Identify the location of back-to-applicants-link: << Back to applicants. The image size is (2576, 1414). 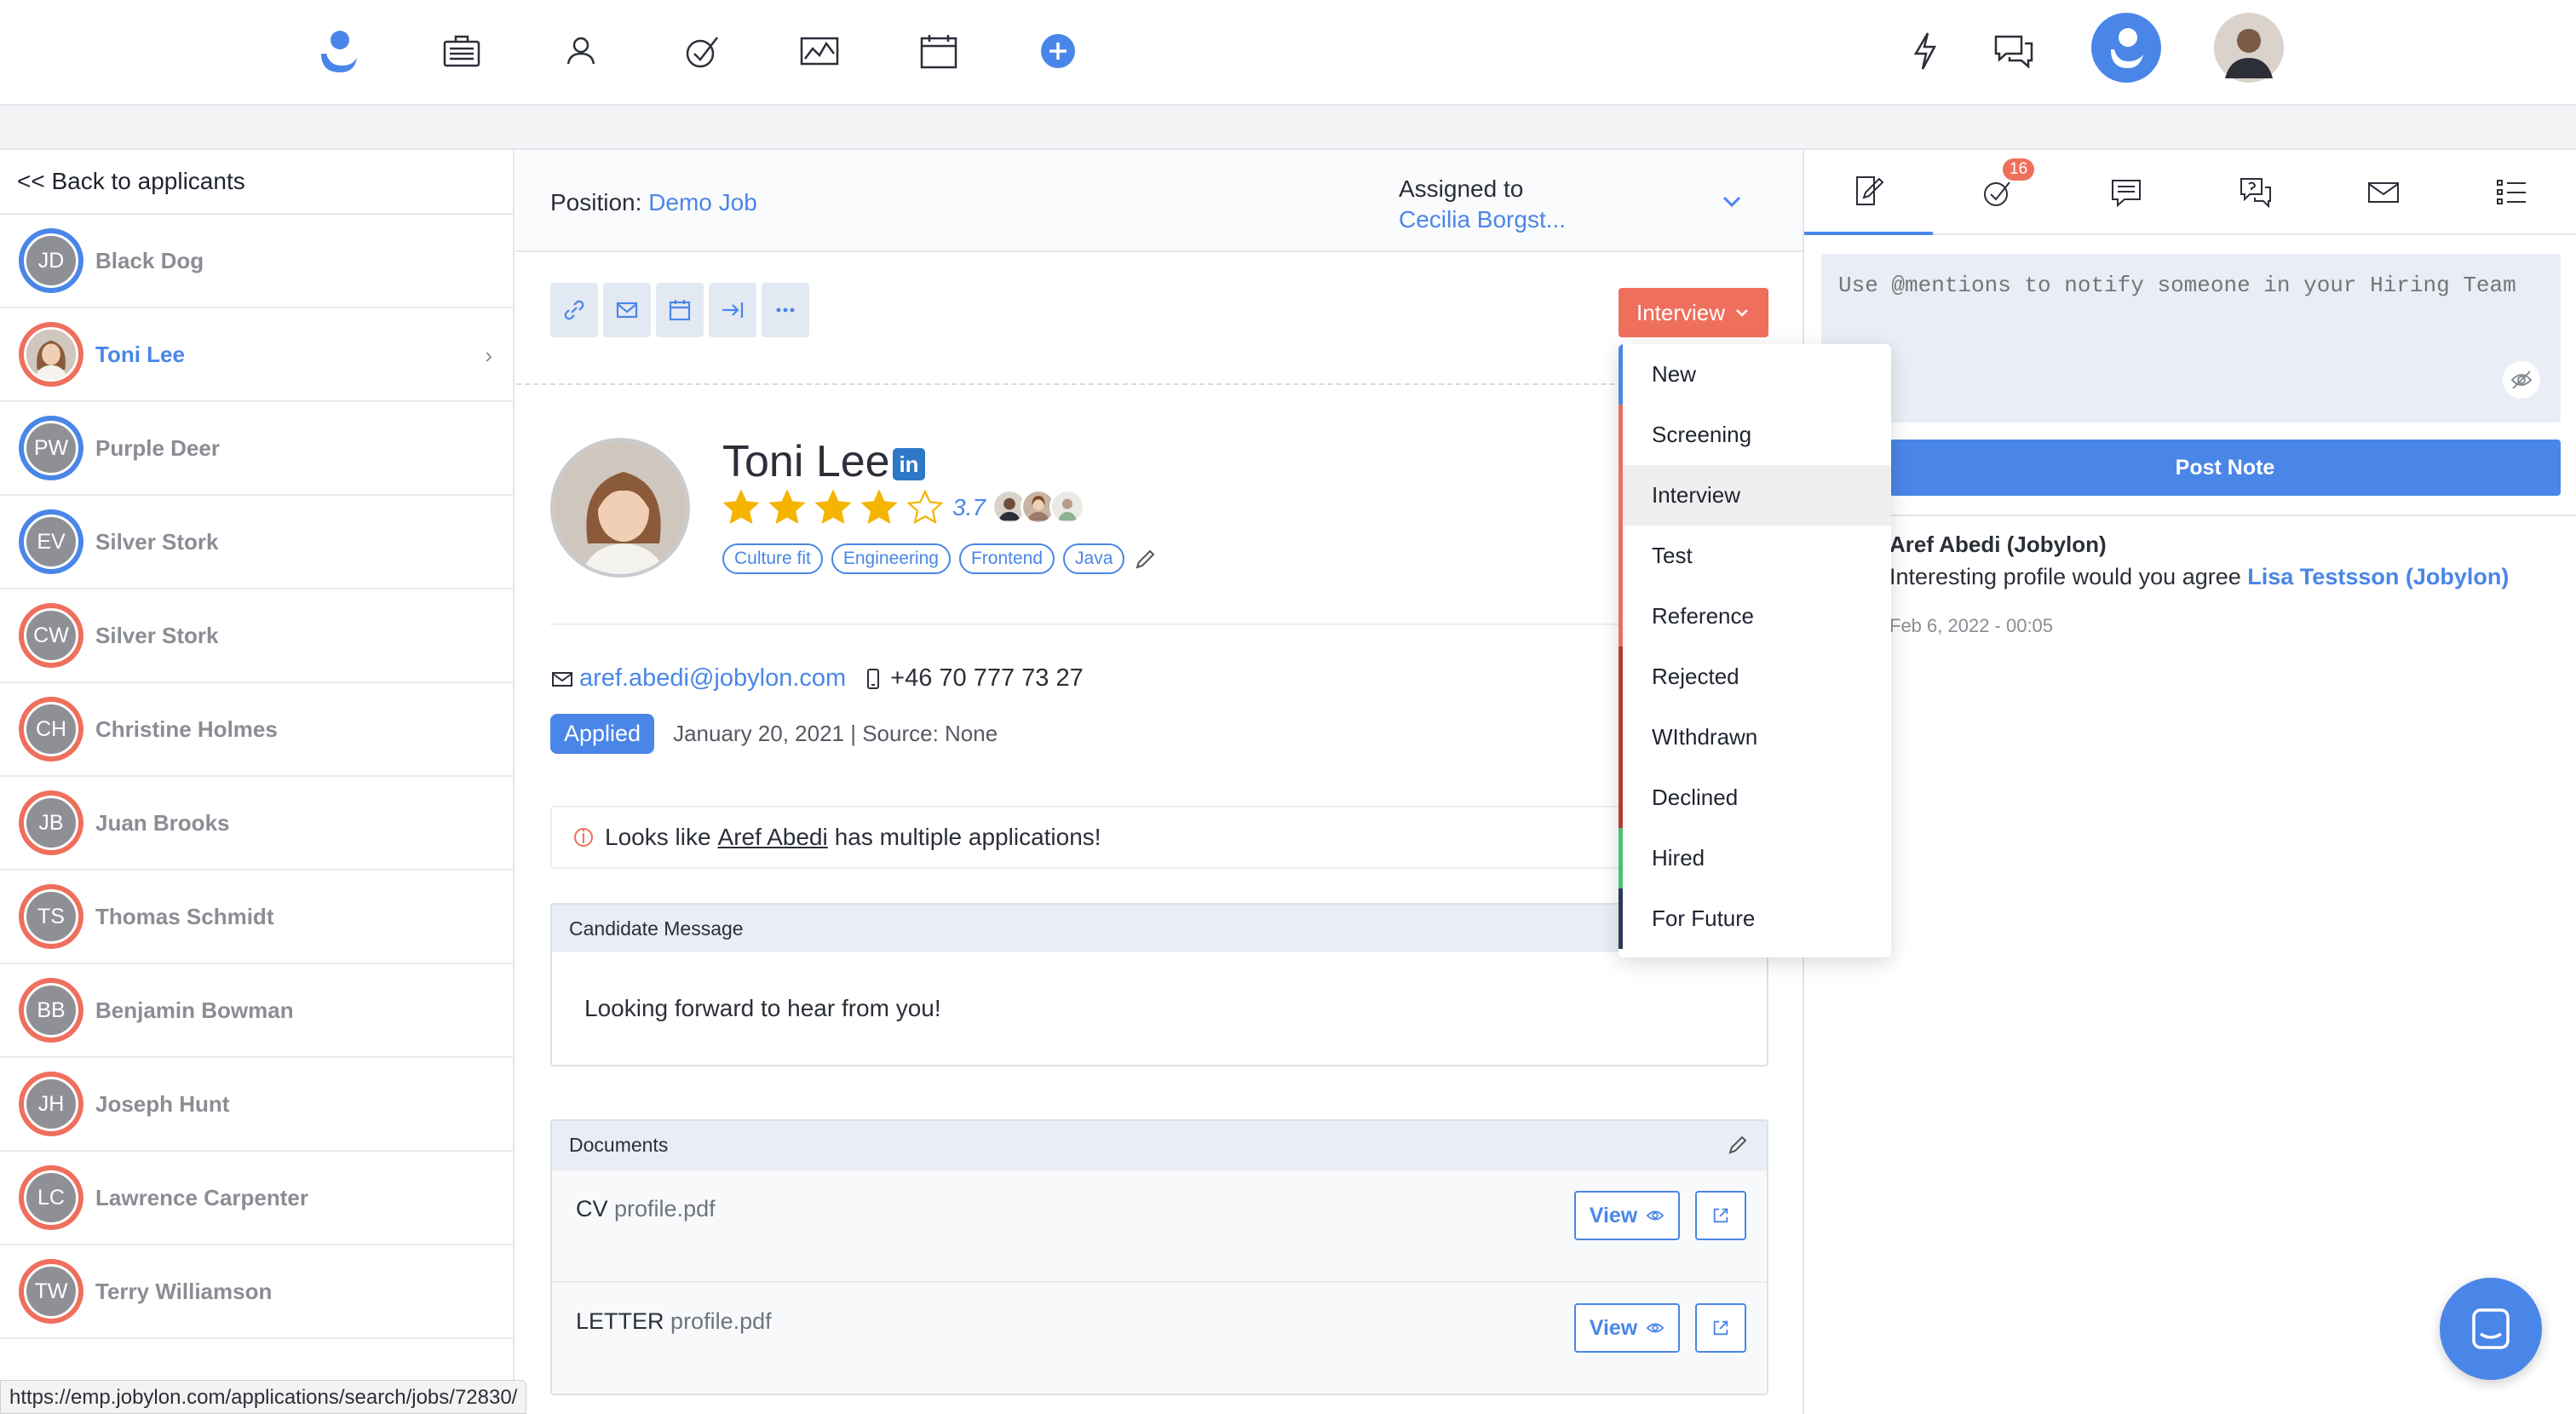
(256, 182).